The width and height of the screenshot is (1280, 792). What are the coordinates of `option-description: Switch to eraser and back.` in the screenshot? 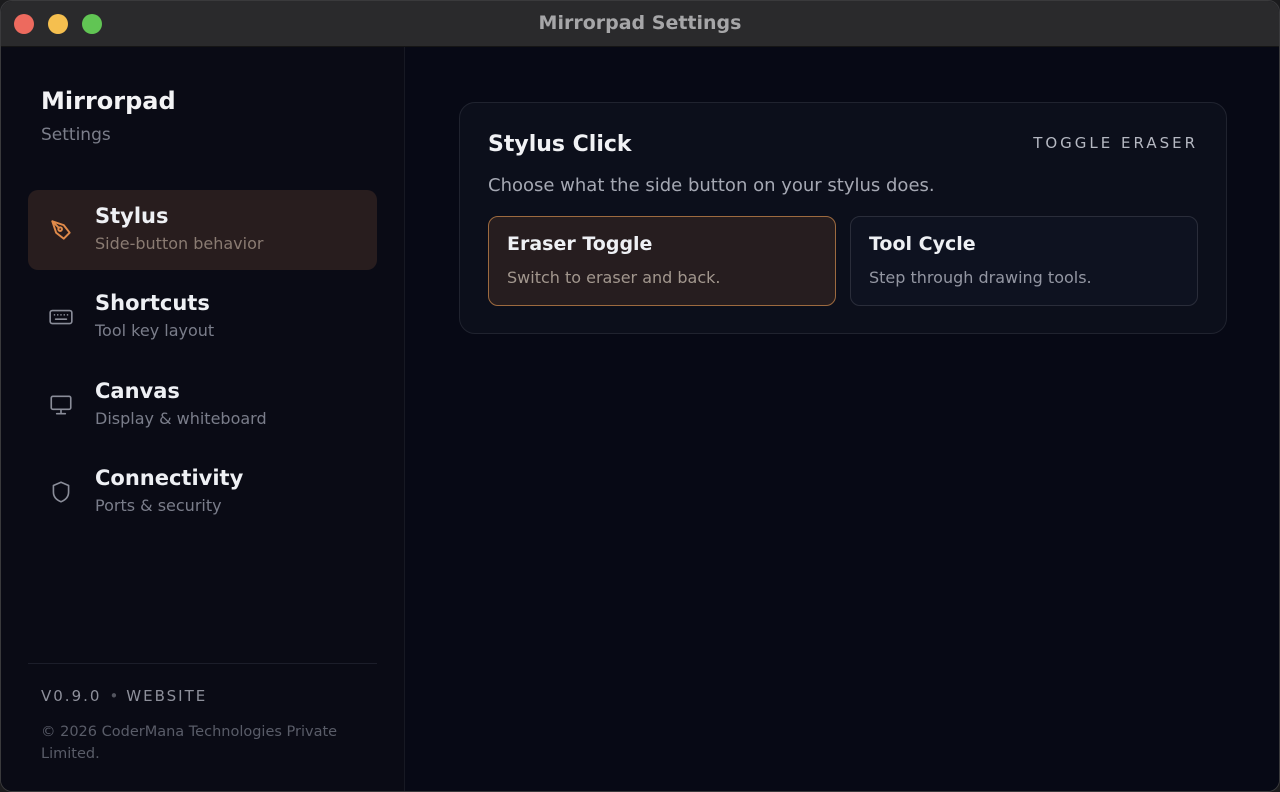 It's located at (614, 277).